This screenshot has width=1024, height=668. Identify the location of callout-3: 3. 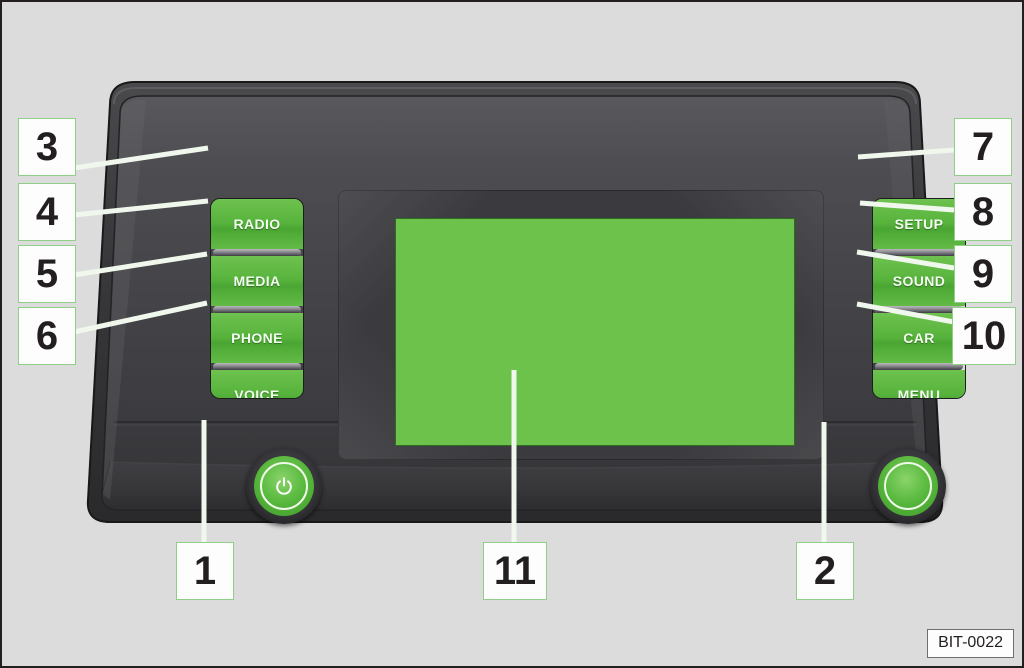
(47, 147).